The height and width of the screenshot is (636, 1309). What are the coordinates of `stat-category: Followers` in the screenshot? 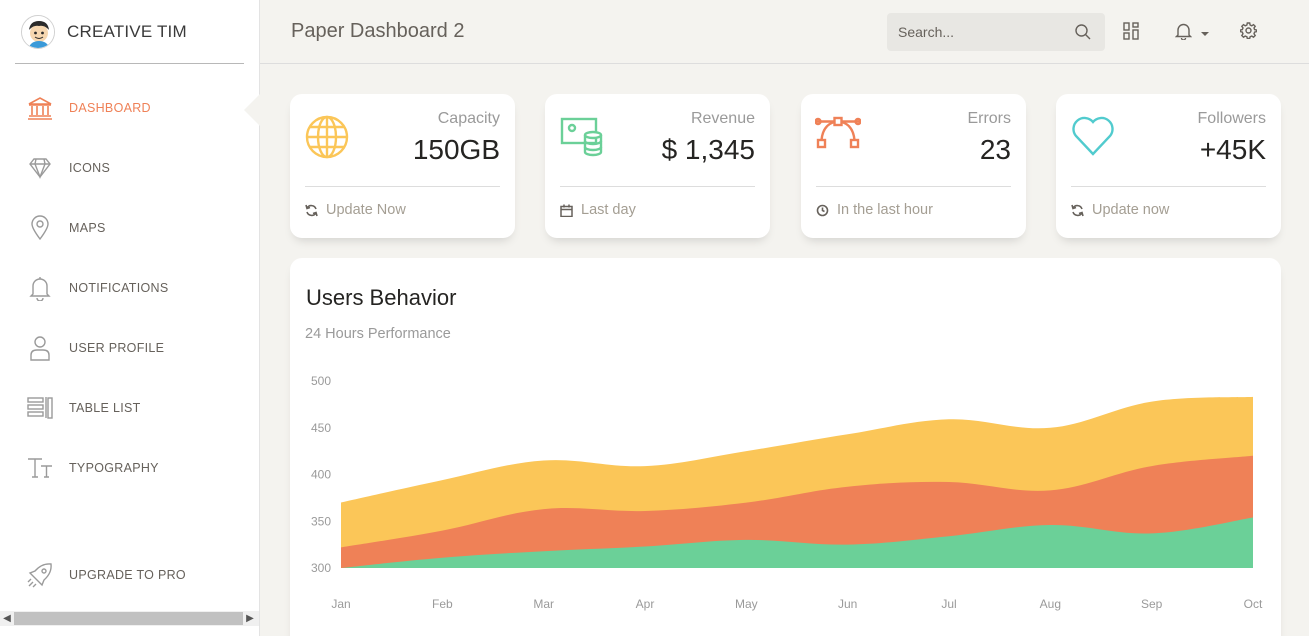 It's located at (1231, 118).